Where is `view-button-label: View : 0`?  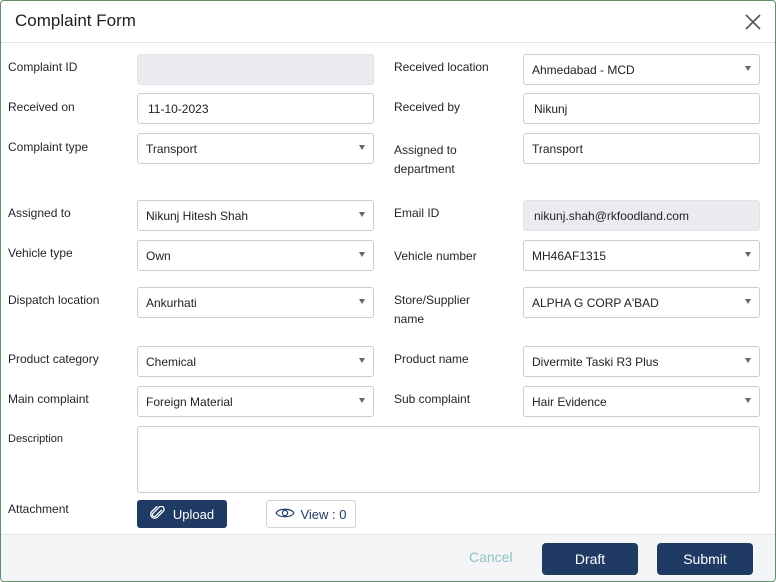
view-button-label: View : 0 is located at coordinates (323, 514).